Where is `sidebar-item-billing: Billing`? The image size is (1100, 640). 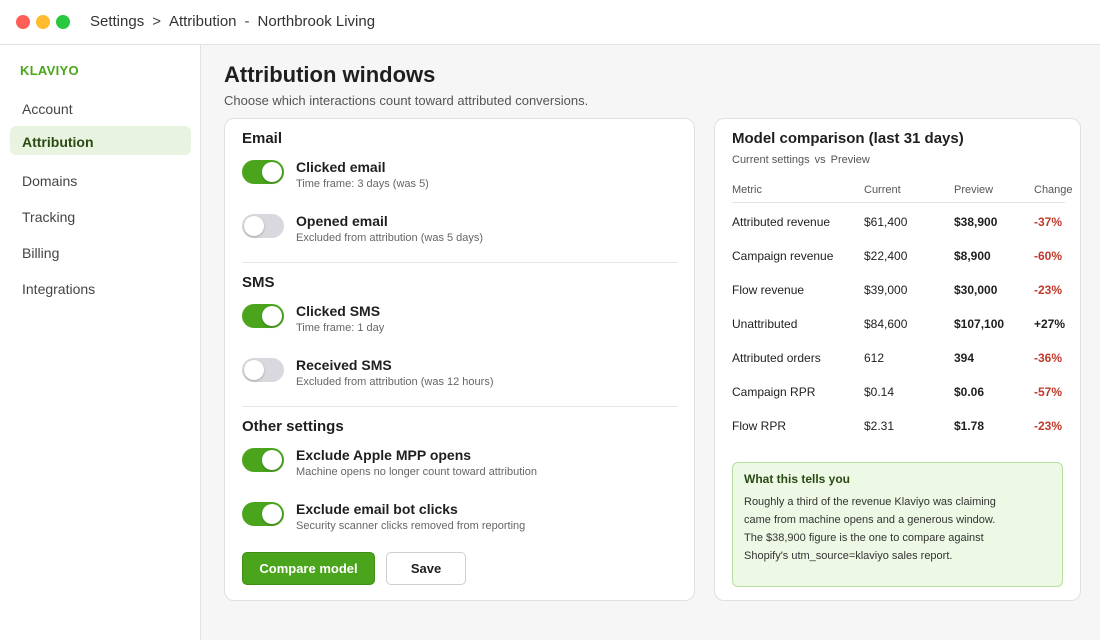
sidebar-item-billing: Billing is located at coordinates (100, 251).